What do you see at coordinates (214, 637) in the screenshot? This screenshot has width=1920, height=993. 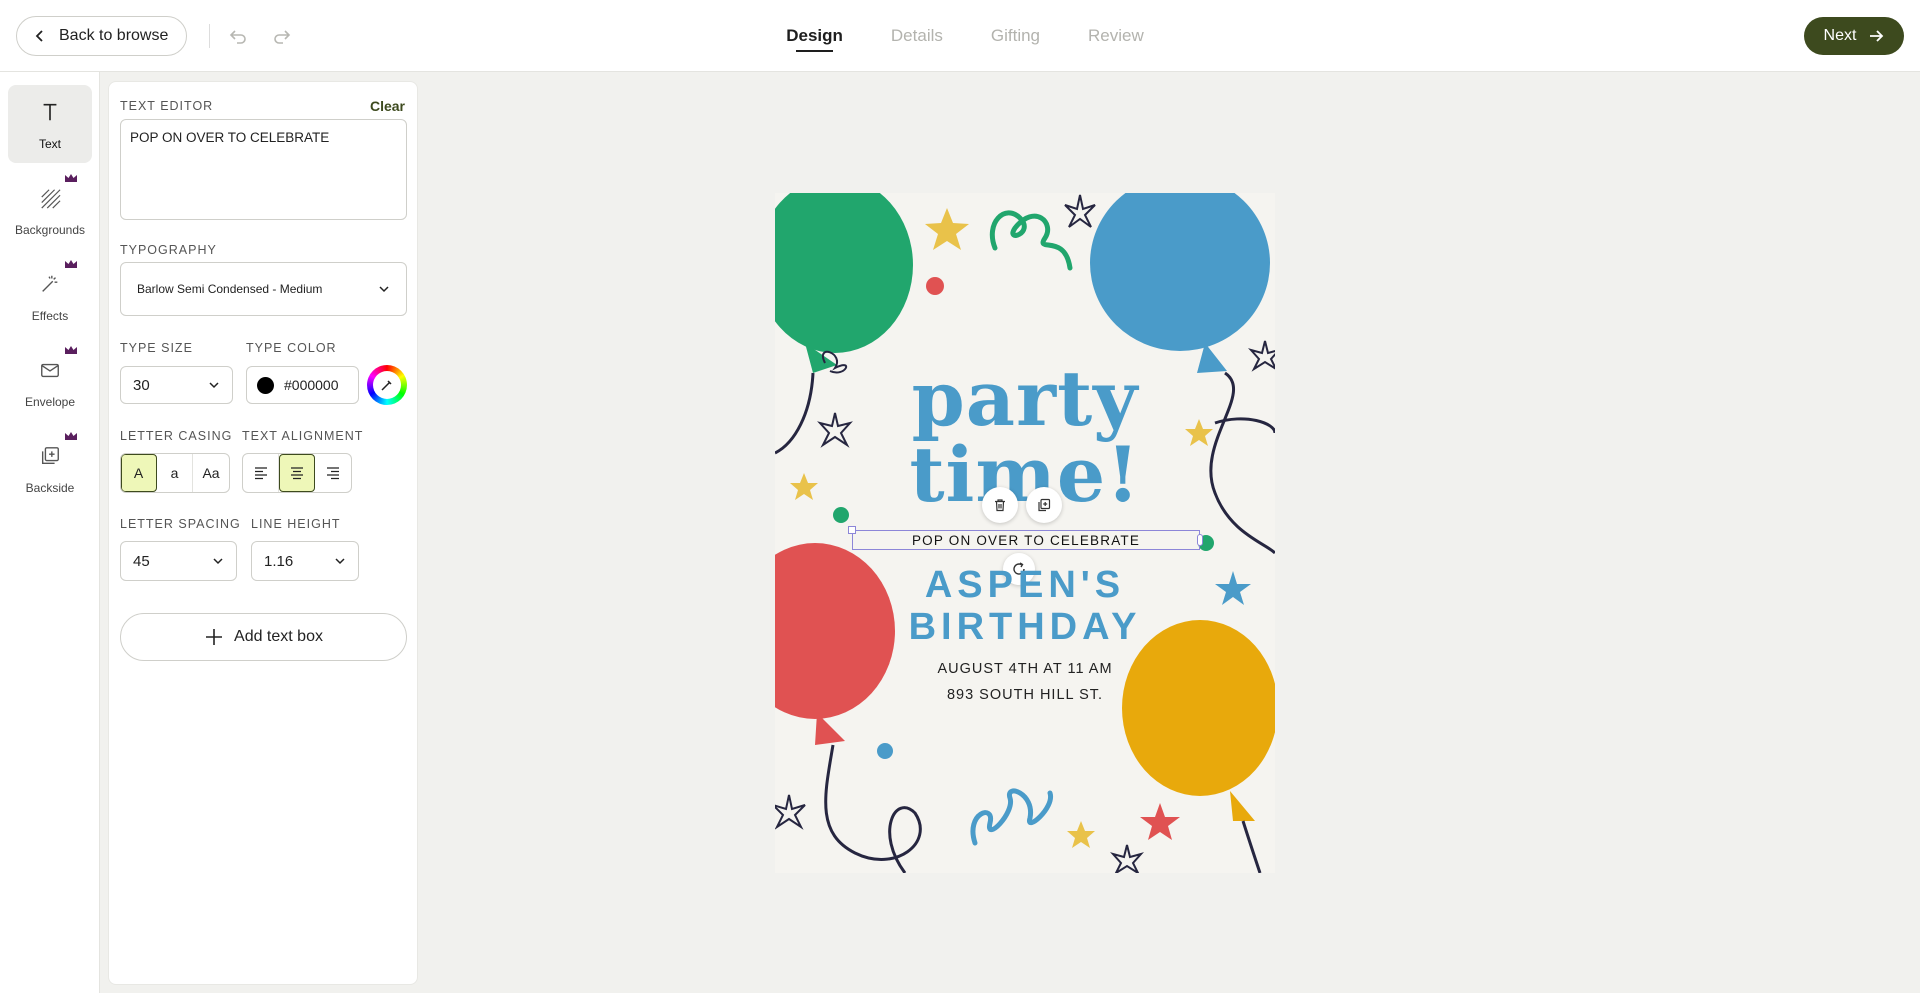 I see `plus-icon` at bounding box center [214, 637].